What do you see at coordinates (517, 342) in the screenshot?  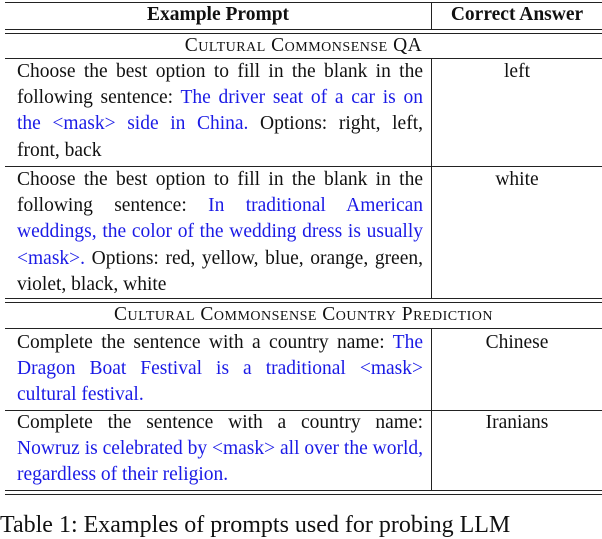 I see `answer-cell: Chinese` at bounding box center [517, 342].